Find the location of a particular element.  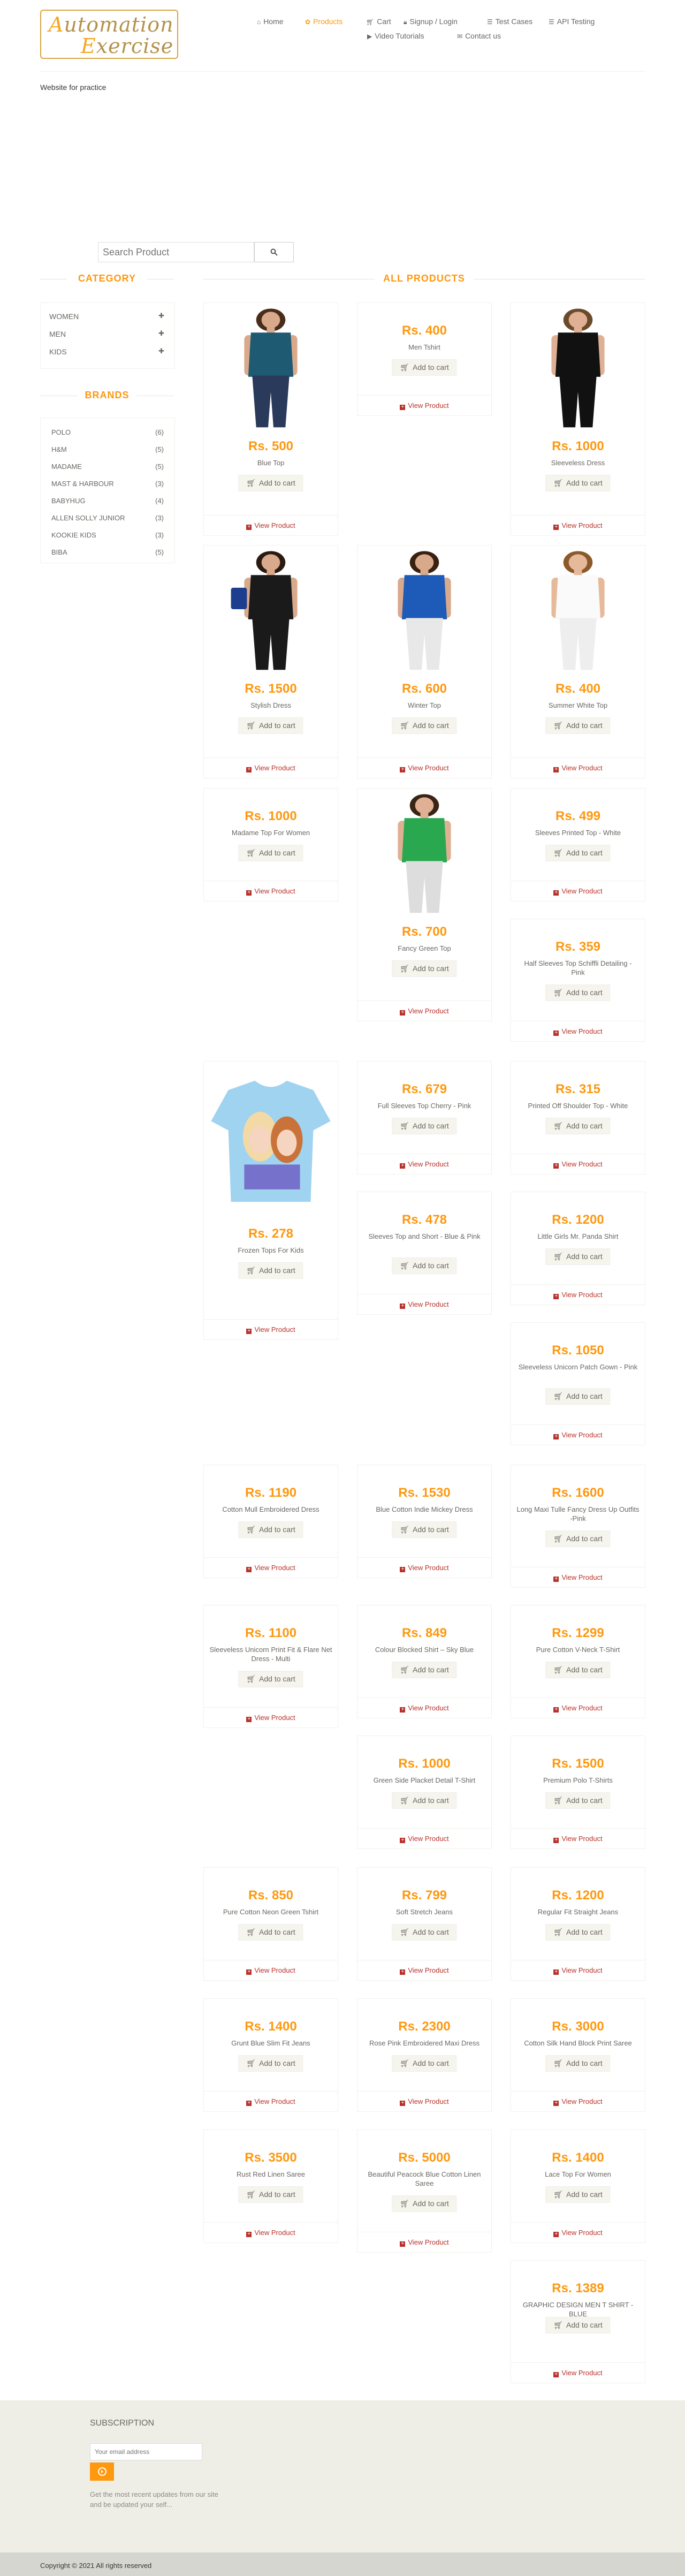

nav-api-testing: ☰ API Testing is located at coordinates (572, 21).